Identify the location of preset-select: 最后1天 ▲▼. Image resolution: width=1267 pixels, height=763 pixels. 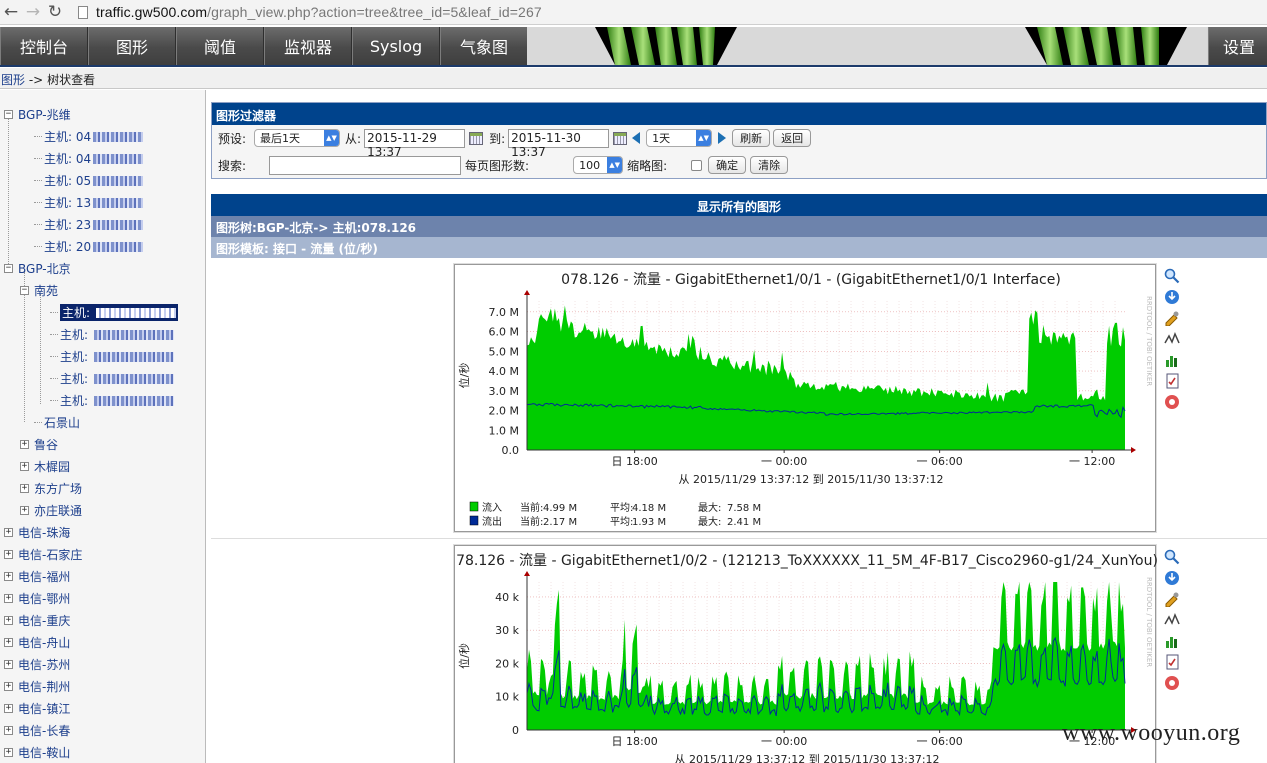
(297, 138).